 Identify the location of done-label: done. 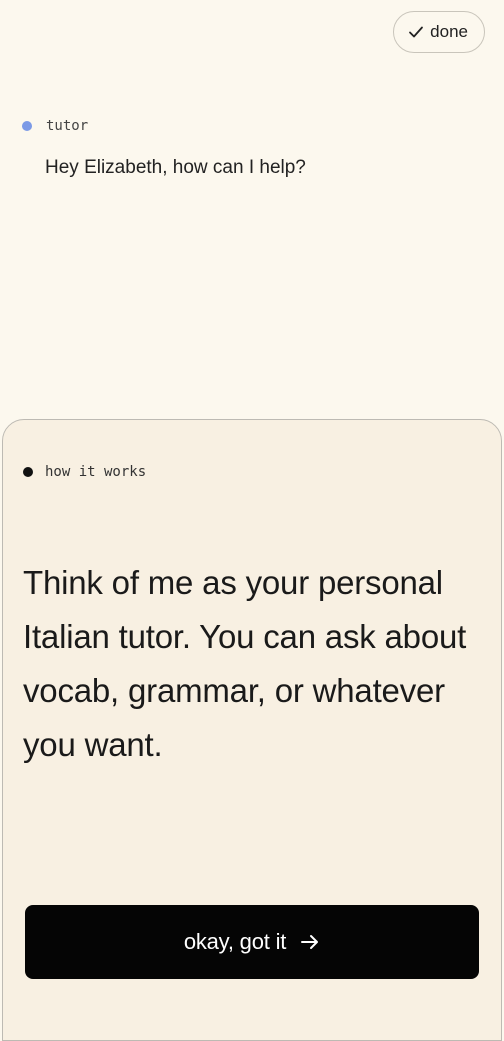
(449, 31).